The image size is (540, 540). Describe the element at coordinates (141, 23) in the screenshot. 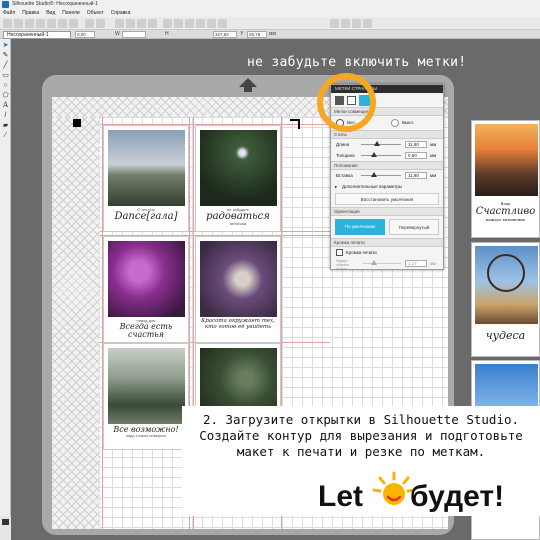

I see `zoom-fit-icon` at that location.